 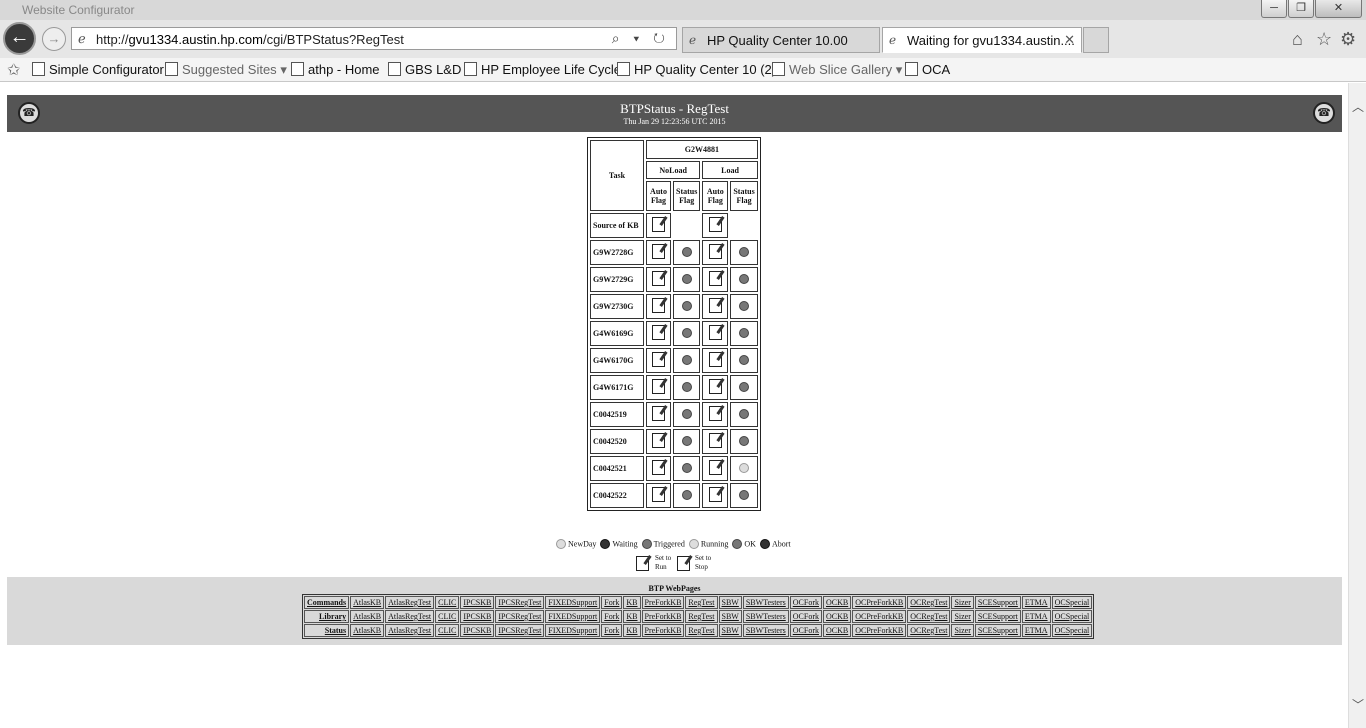 I want to click on scroll-down-icon: ﹀, so click(x=1358, y=704).